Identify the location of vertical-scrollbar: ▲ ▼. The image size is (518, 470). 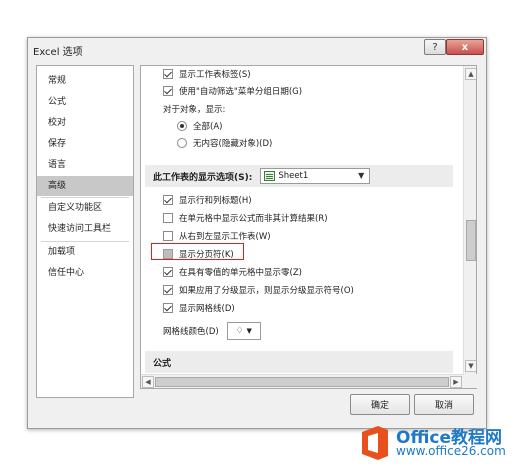
(469, 227).